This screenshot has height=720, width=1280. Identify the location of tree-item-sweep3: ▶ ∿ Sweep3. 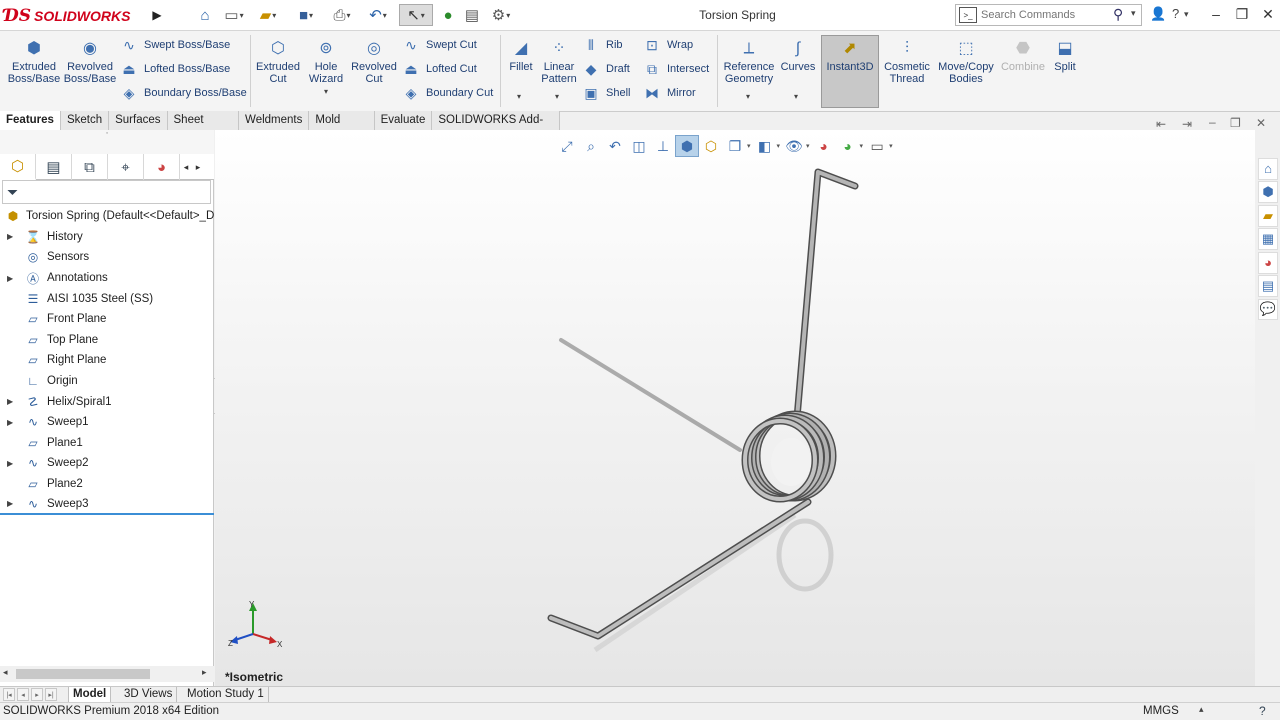
(107, 504).